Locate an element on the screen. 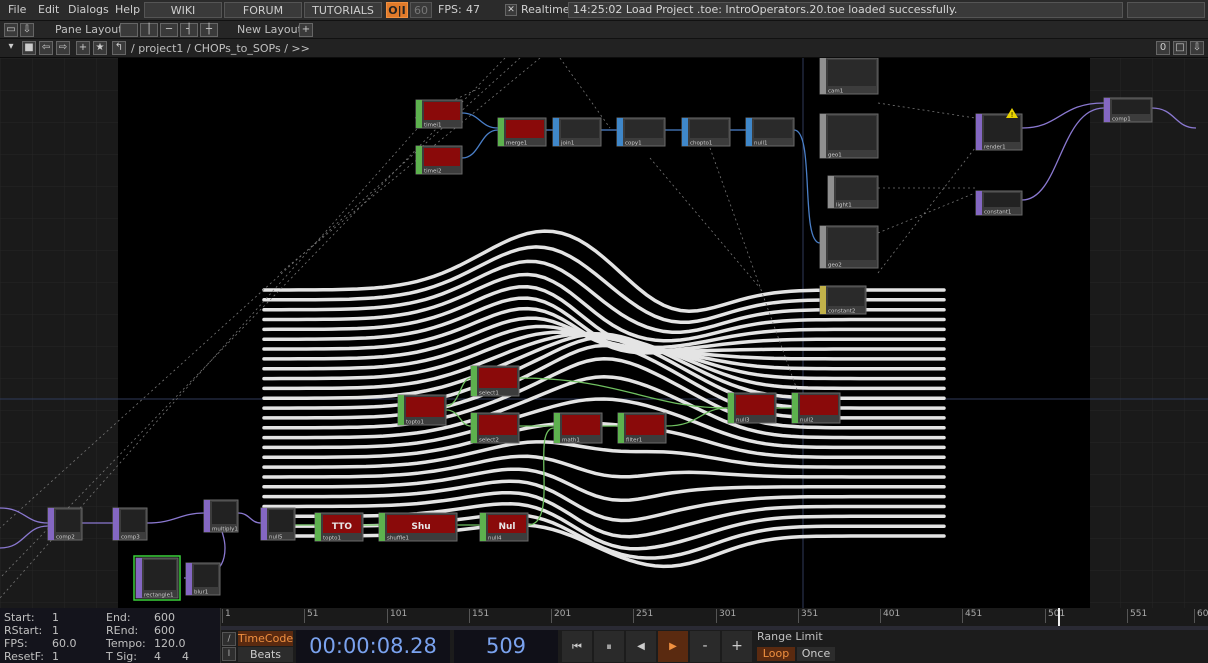  operator-topto2: TTO topto1 is located at coordinates (339, 527).